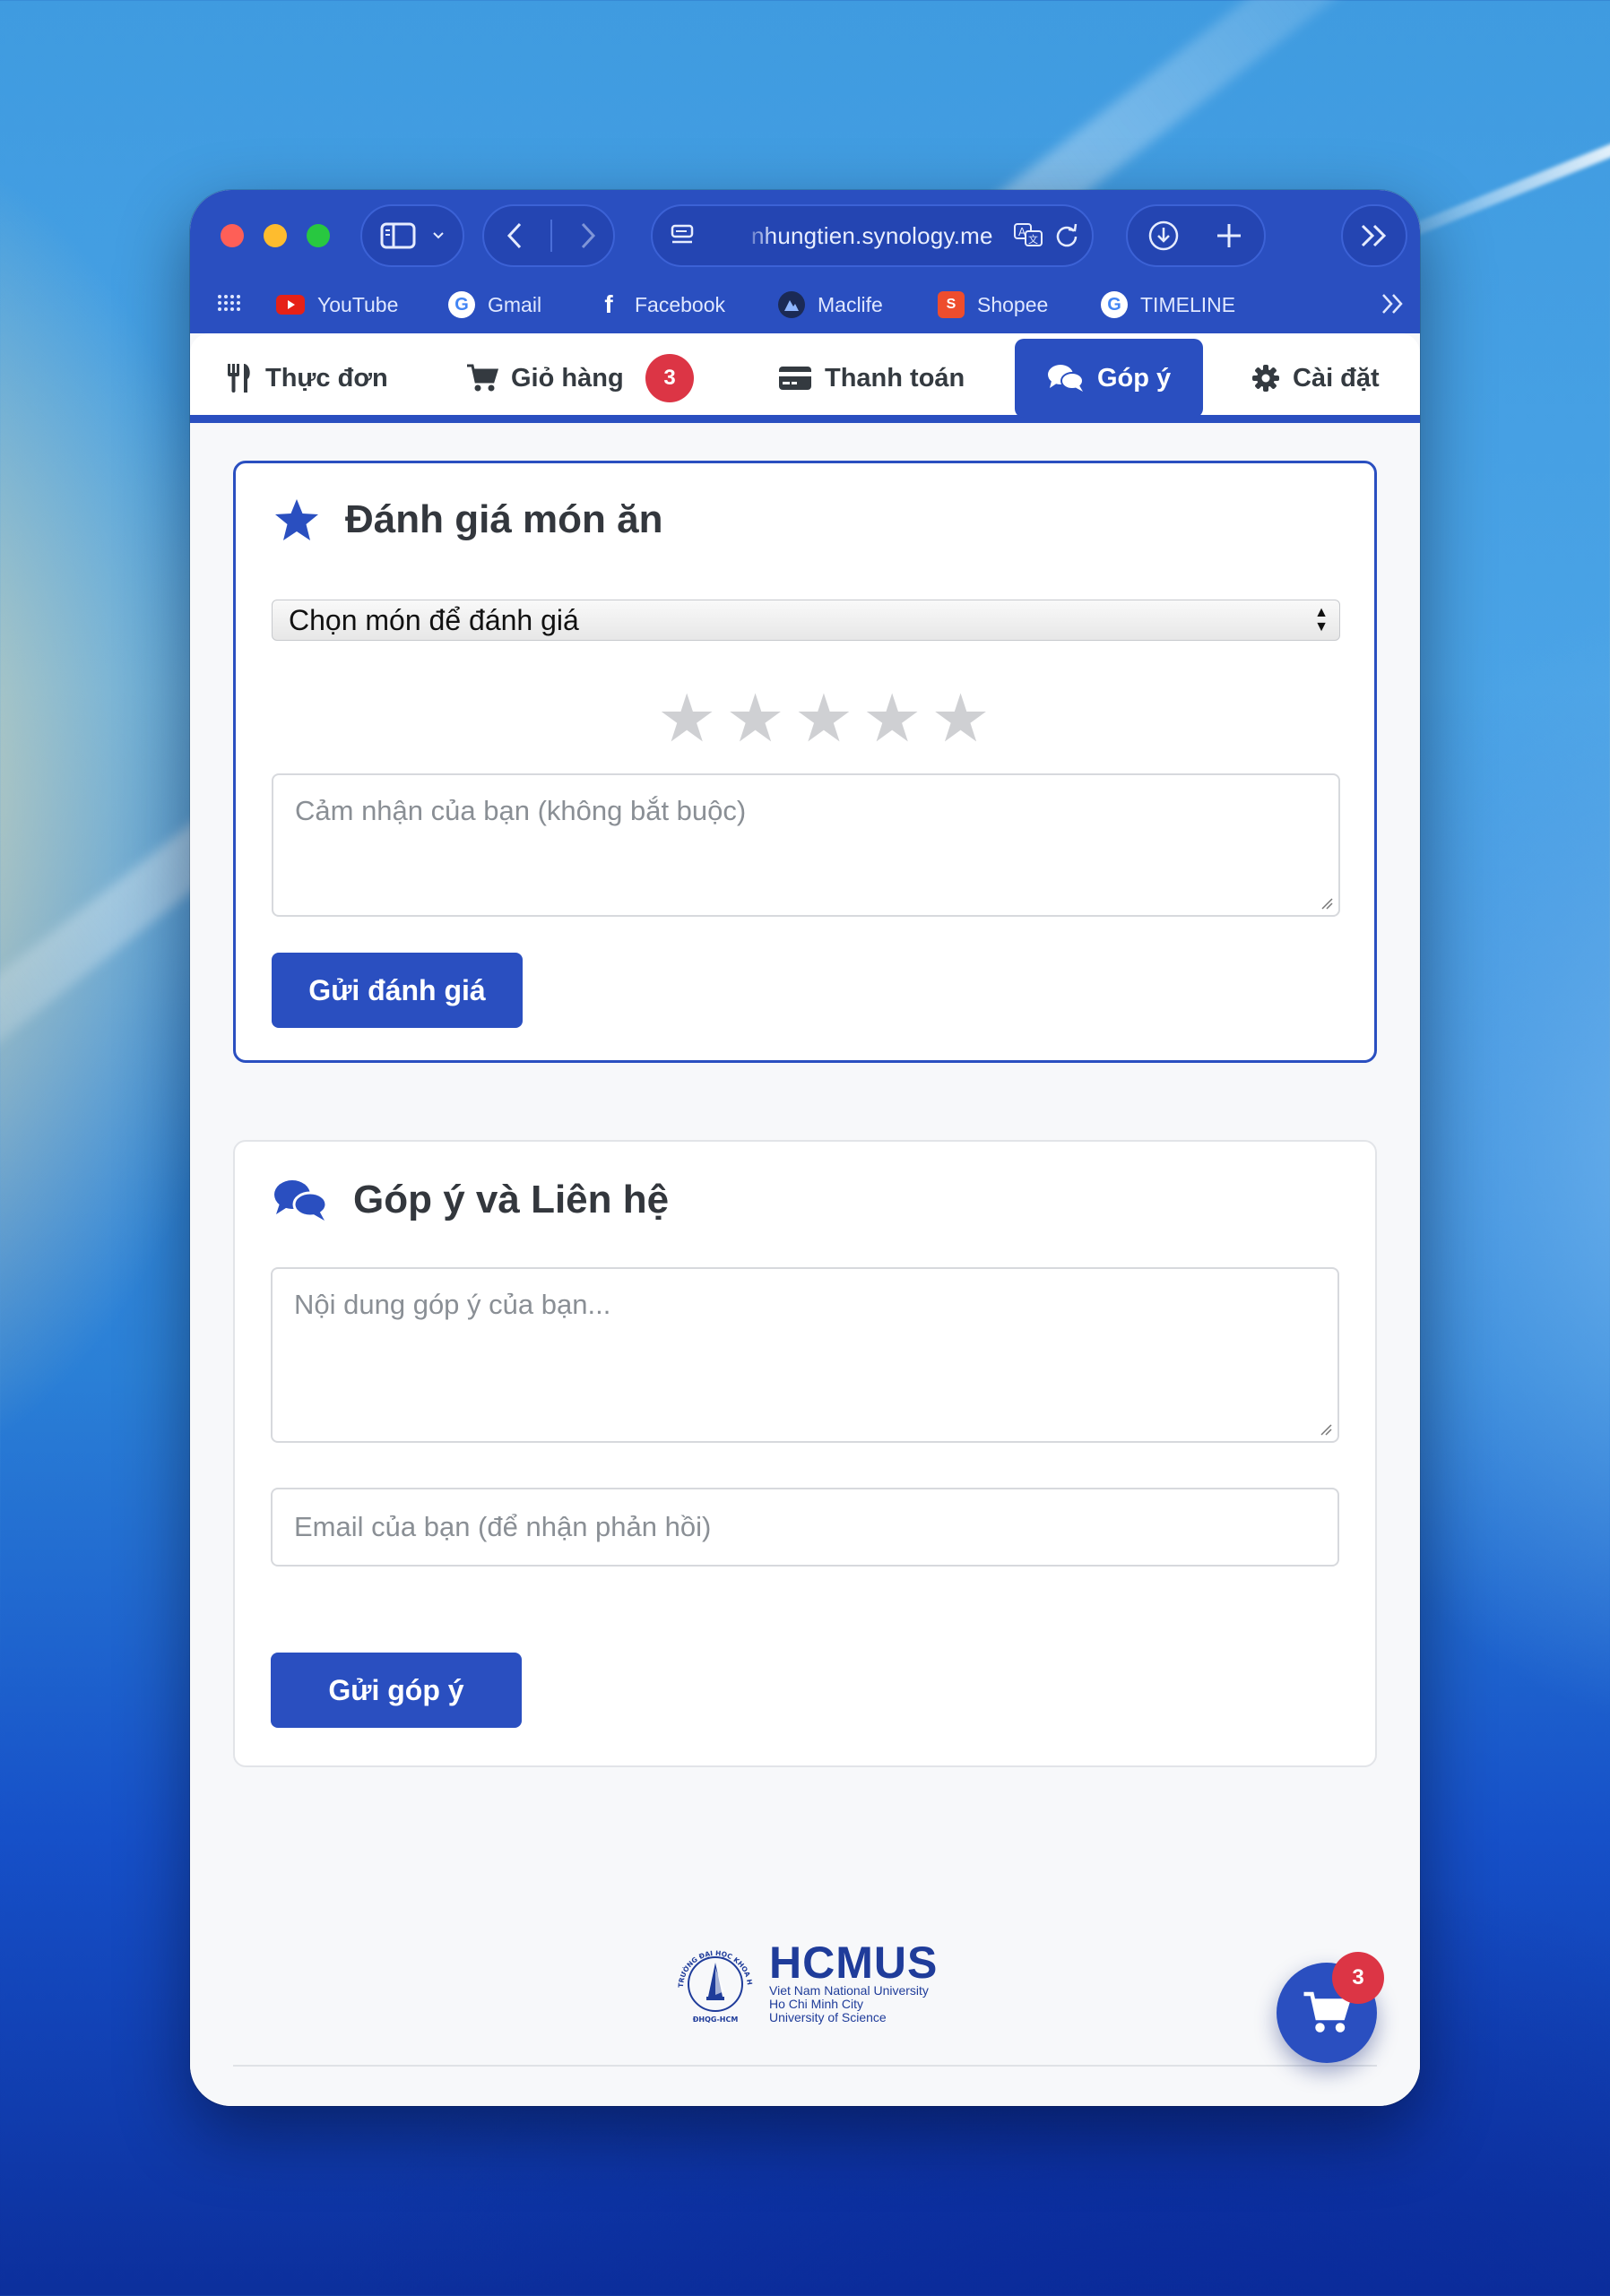 The width and height of the screenshot is (1610, 2296). Describe the element at coordinates (806, 845) in the screenshot. I see `rating-comment-textarea: Cảm nhận của bạn (không bắt buộc)` at that location.